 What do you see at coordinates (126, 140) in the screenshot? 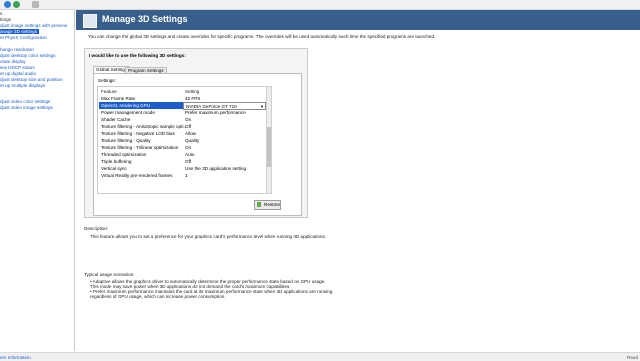
I see `feature-name: Texture filtering - Quality` at bounding box center [126, 140].